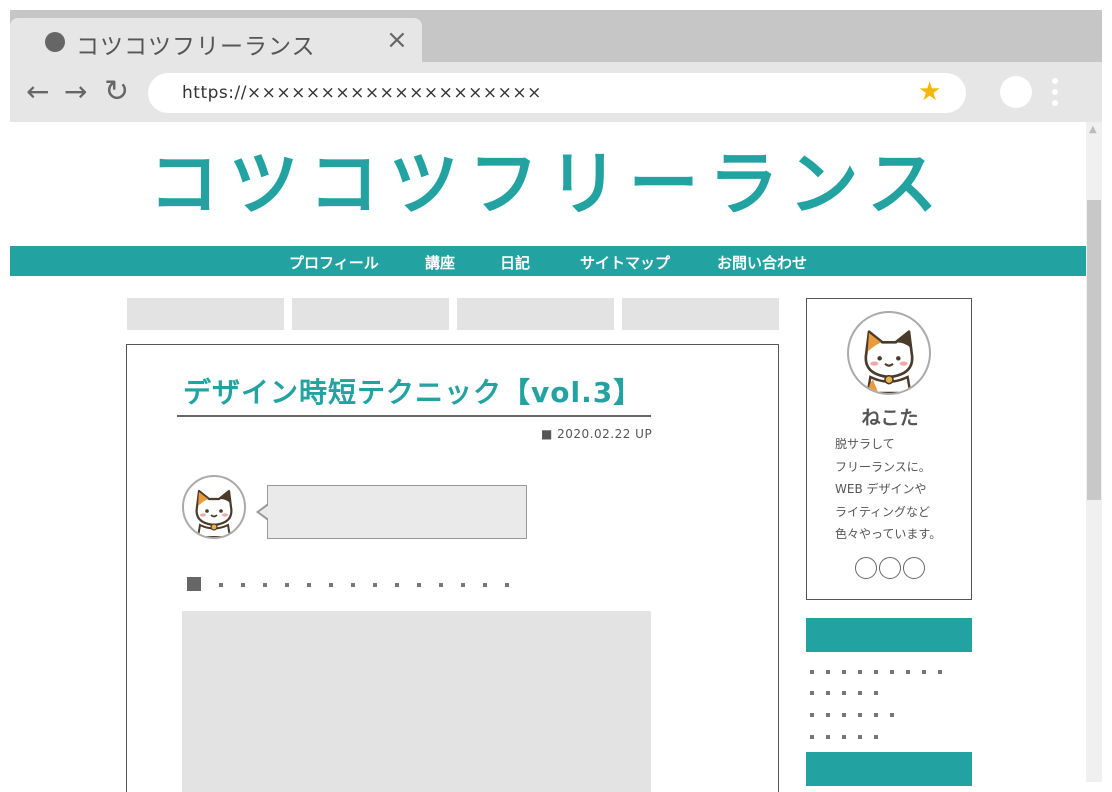 The width and height of the screenshot is (1112, 792). I want to click on title-divider, so click(414, 416).